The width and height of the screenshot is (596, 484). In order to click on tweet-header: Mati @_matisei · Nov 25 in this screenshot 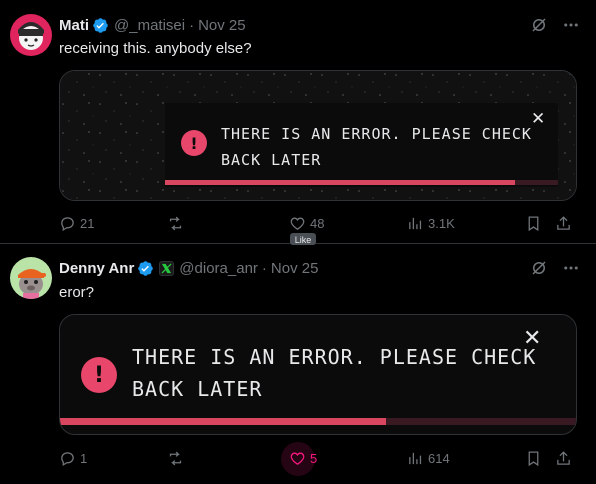, I will do `click(152, 25)`.